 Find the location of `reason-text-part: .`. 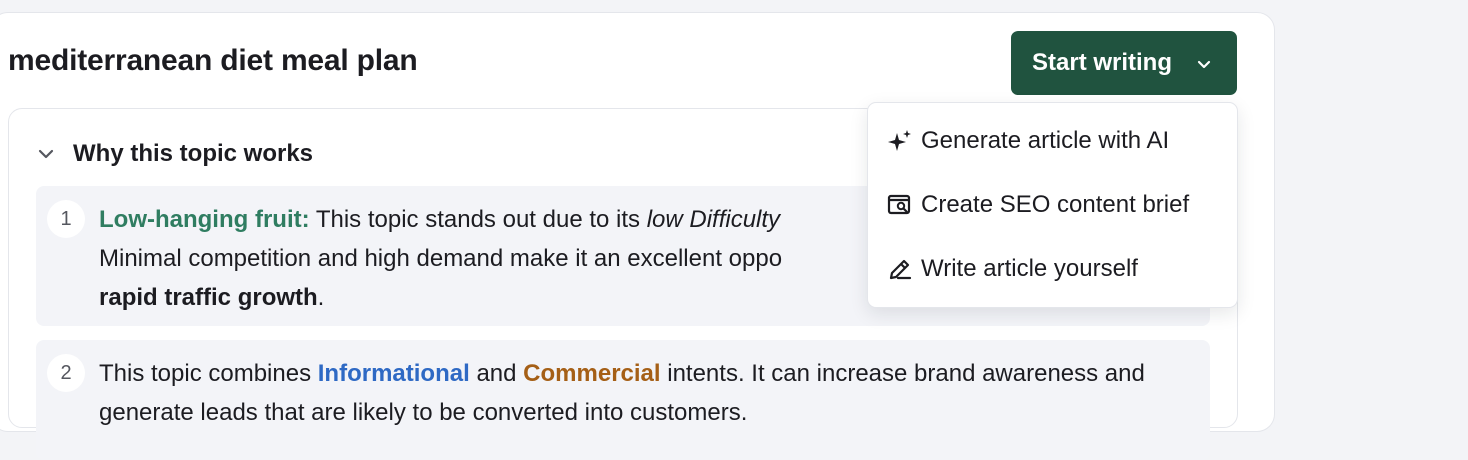

reason-text-part: . is located at coordinates (321, 297).